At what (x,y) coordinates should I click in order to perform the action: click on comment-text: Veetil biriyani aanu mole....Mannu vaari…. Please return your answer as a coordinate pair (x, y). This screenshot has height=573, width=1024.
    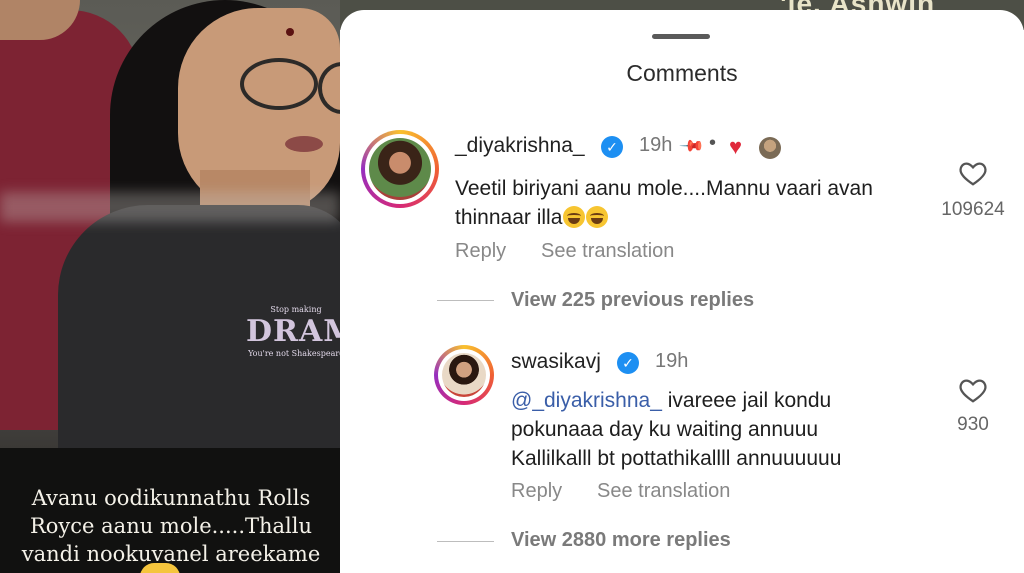
    Looking at the image, I should click on (664, 203).